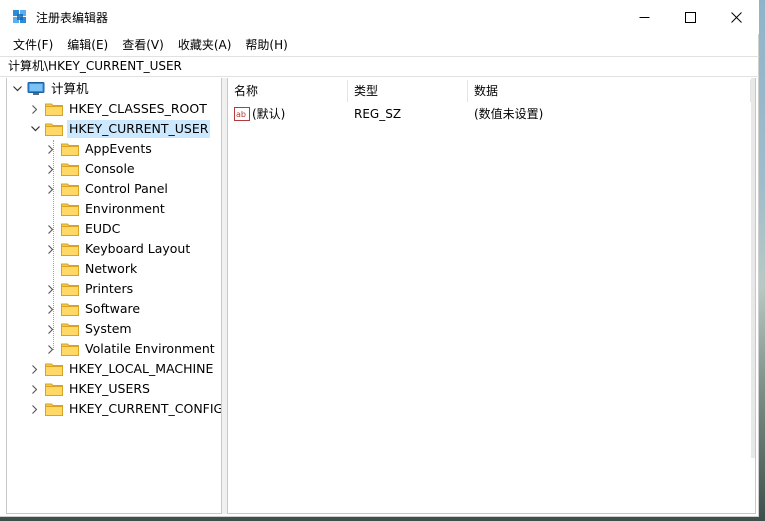  I want to click on maximize-button, so click(690, 17).